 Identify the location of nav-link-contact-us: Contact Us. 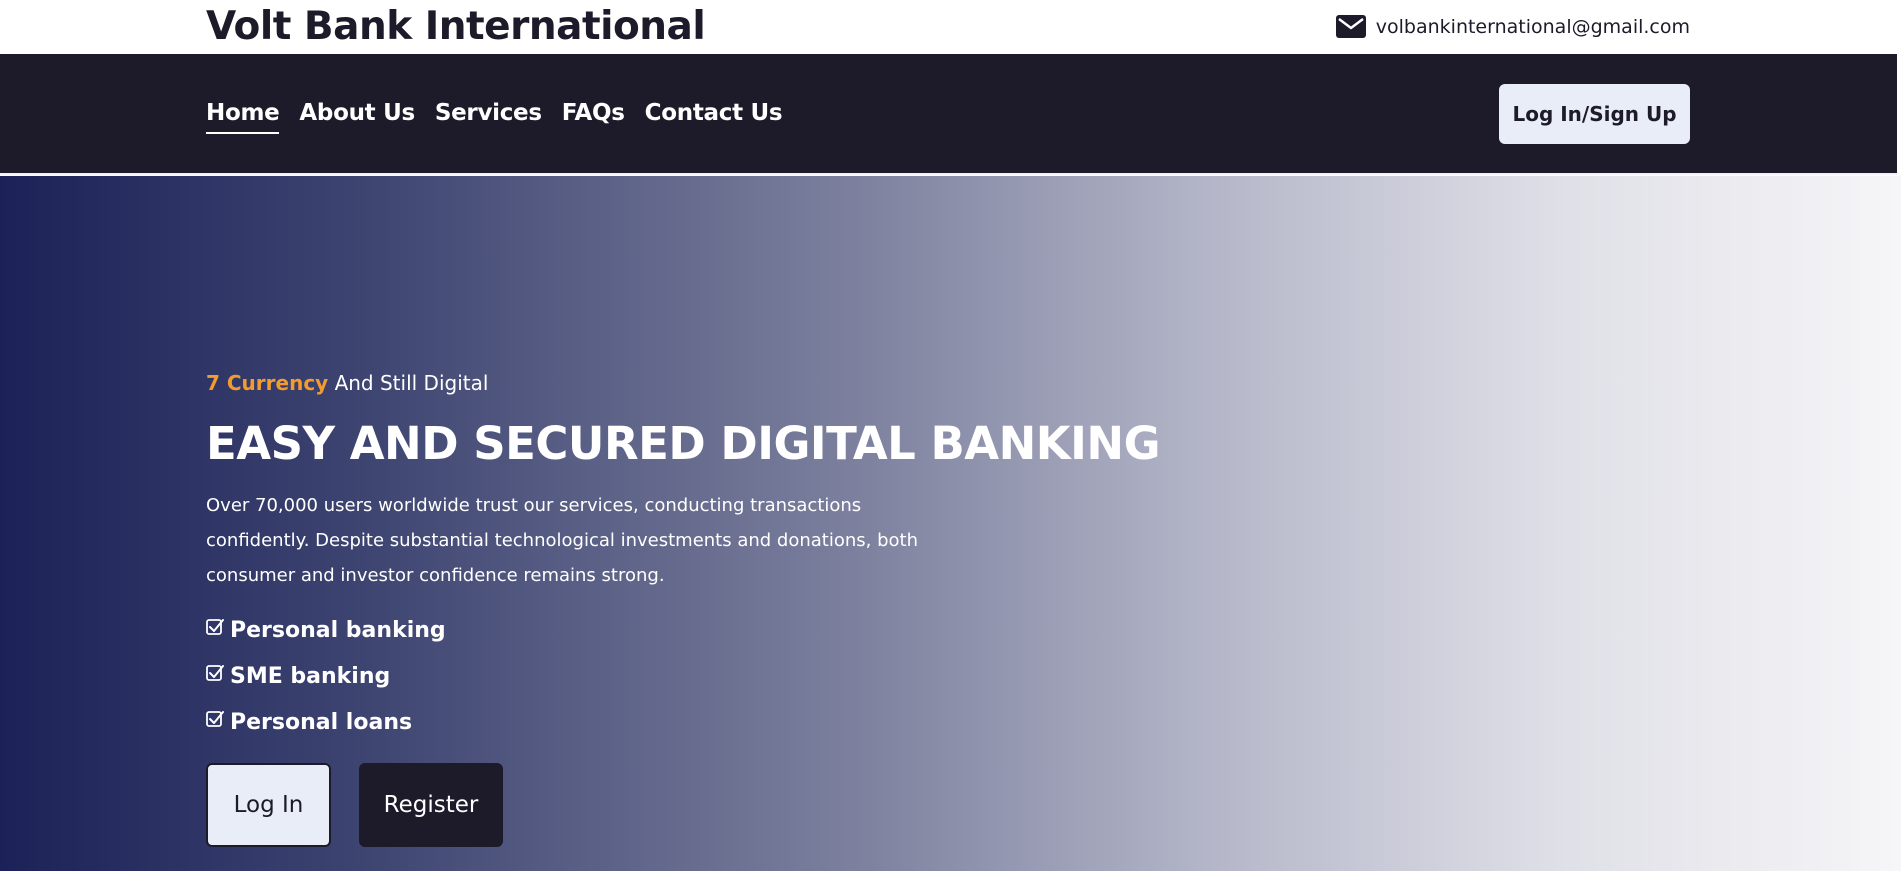
(714, 117).